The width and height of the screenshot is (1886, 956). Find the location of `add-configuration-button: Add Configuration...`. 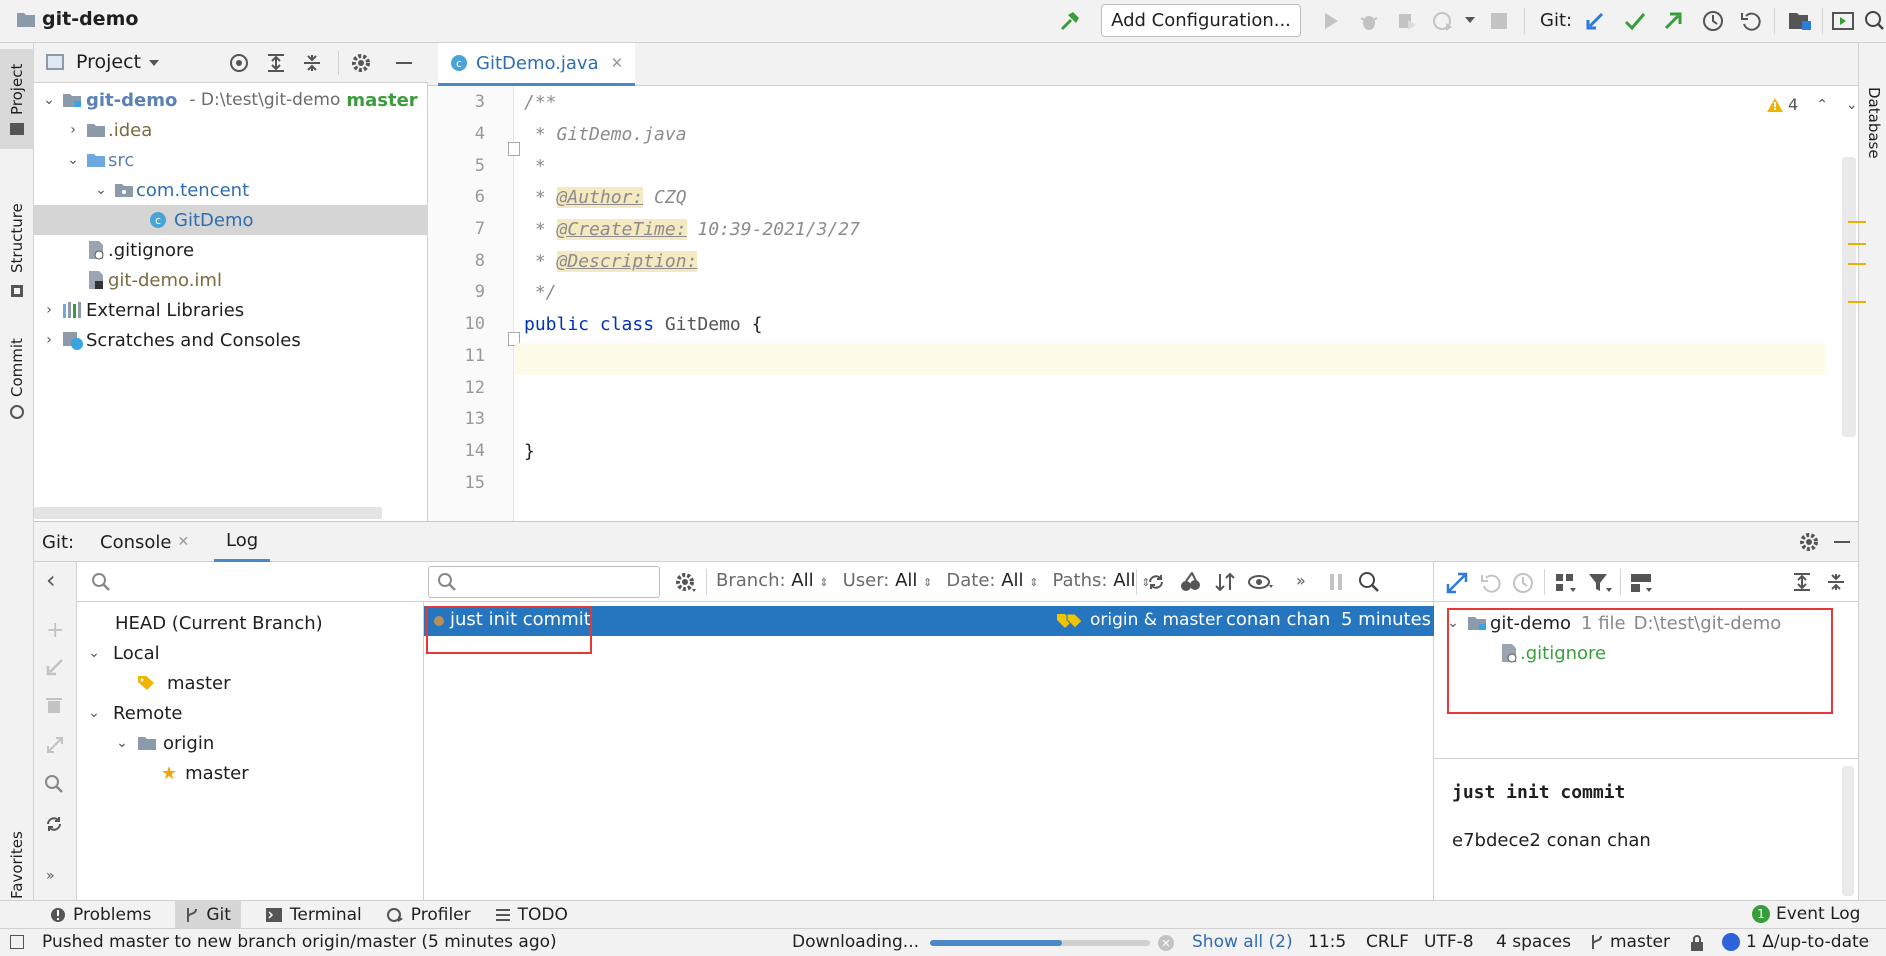

add-configuration-button: Add Configuration... is located at coordinates (1201, 20).